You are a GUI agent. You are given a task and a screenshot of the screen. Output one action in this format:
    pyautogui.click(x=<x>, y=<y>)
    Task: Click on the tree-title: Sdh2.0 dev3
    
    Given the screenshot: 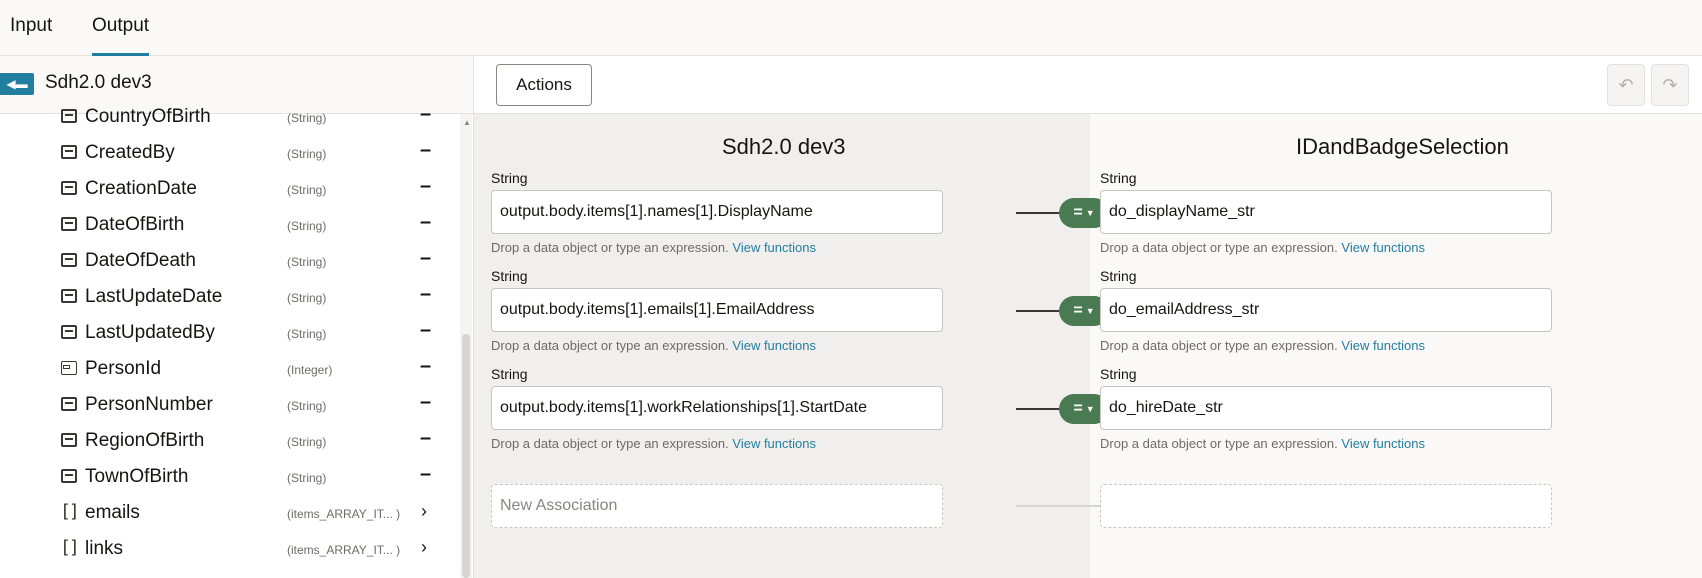 What is the action you would take?
    pyautogui.click(x=98, y=82)
    